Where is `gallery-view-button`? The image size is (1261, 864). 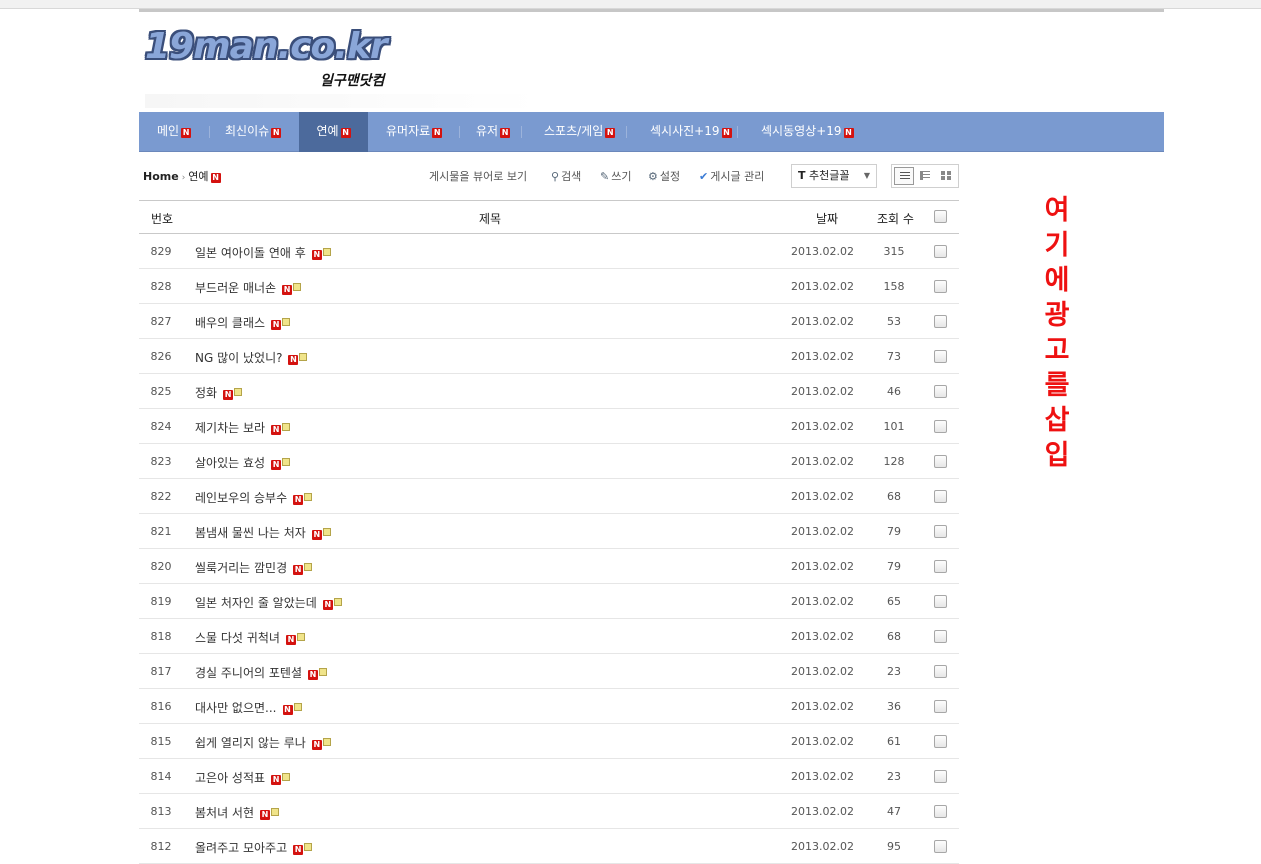
gallery-view-button is located at coordinates (946, 176).